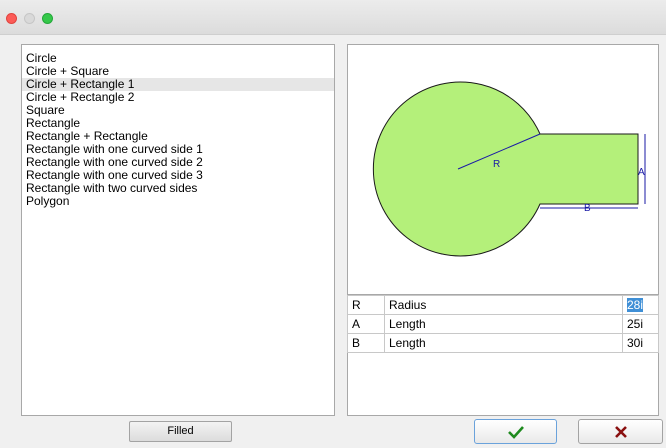 The height and width of the screenshot is (448, 666). Describe the element at coordinates (178, 97) in the screenshot. I see `list-item: Circle + Rectangle 2` at that location.